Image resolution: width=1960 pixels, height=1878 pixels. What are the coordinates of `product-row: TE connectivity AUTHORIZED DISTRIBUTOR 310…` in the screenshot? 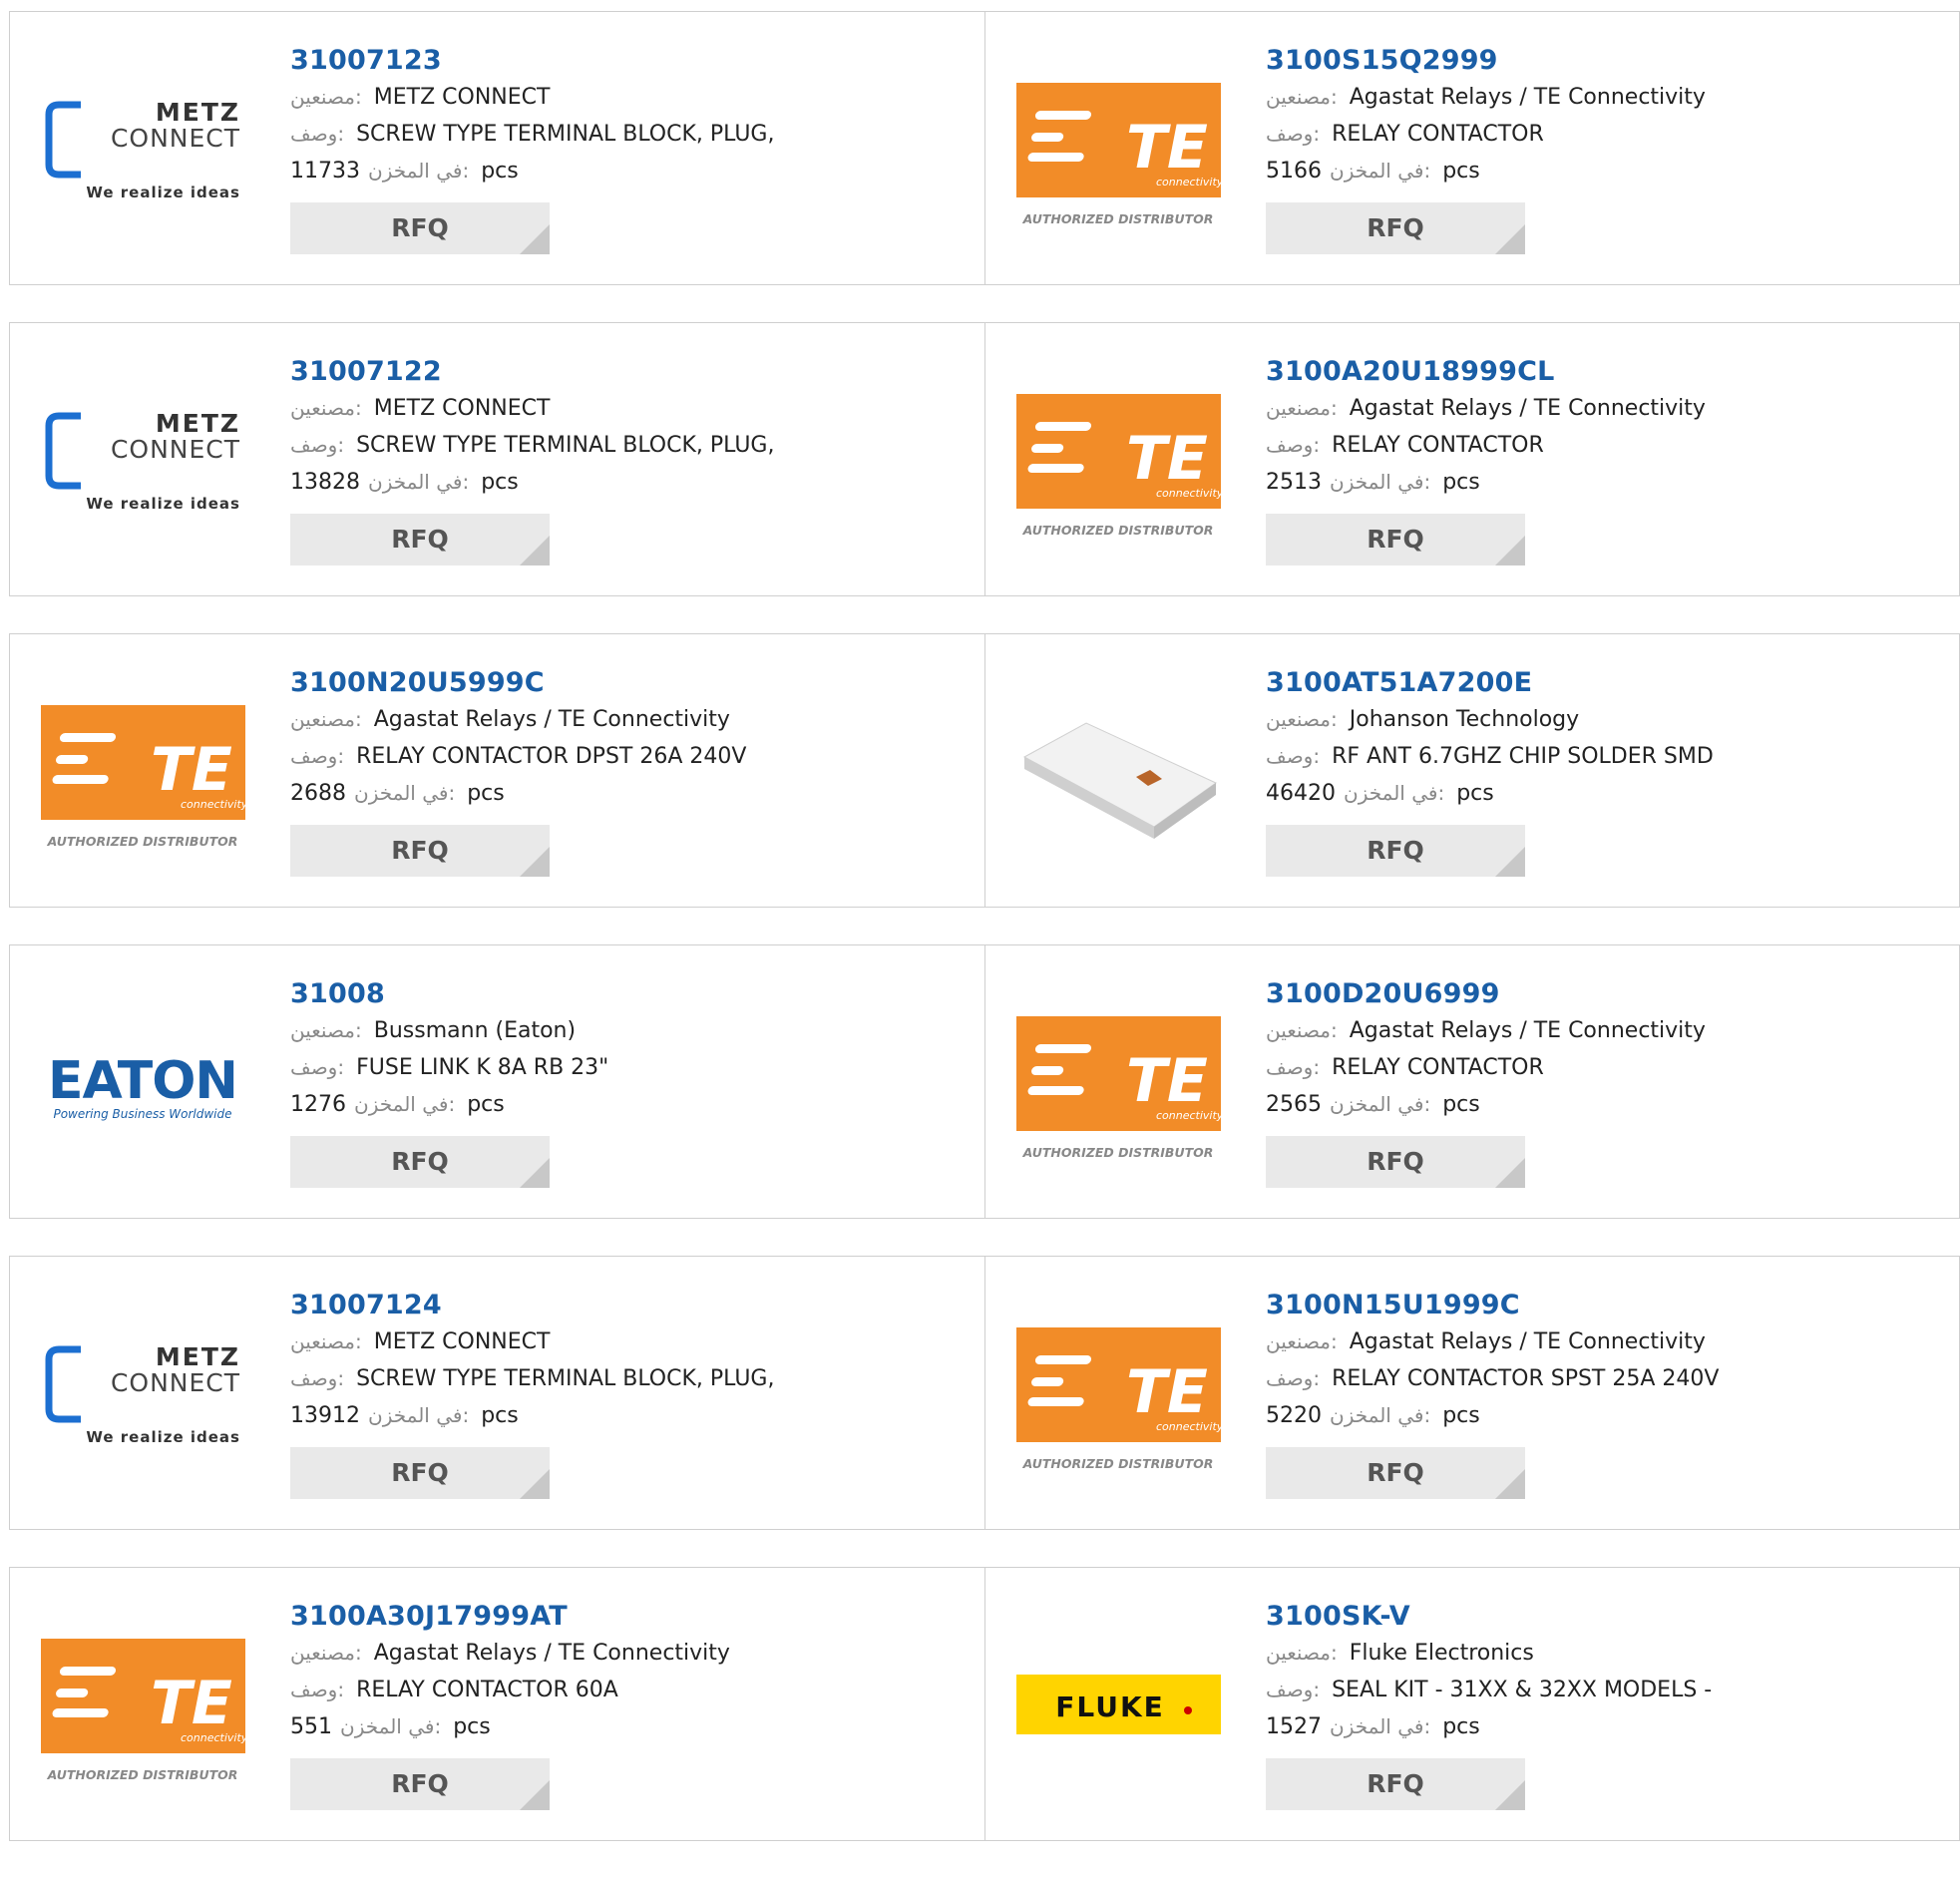 It's located at (985, 1704).